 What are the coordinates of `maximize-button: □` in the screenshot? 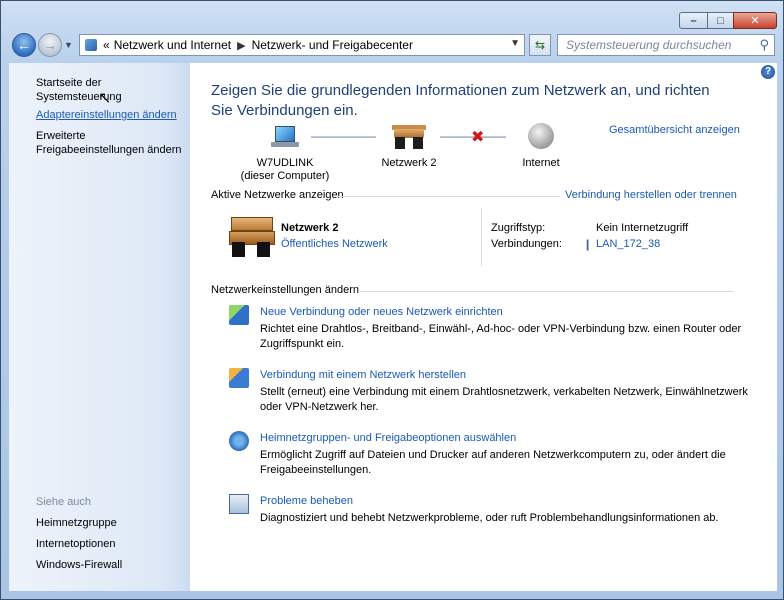 It's located at (720, 20).